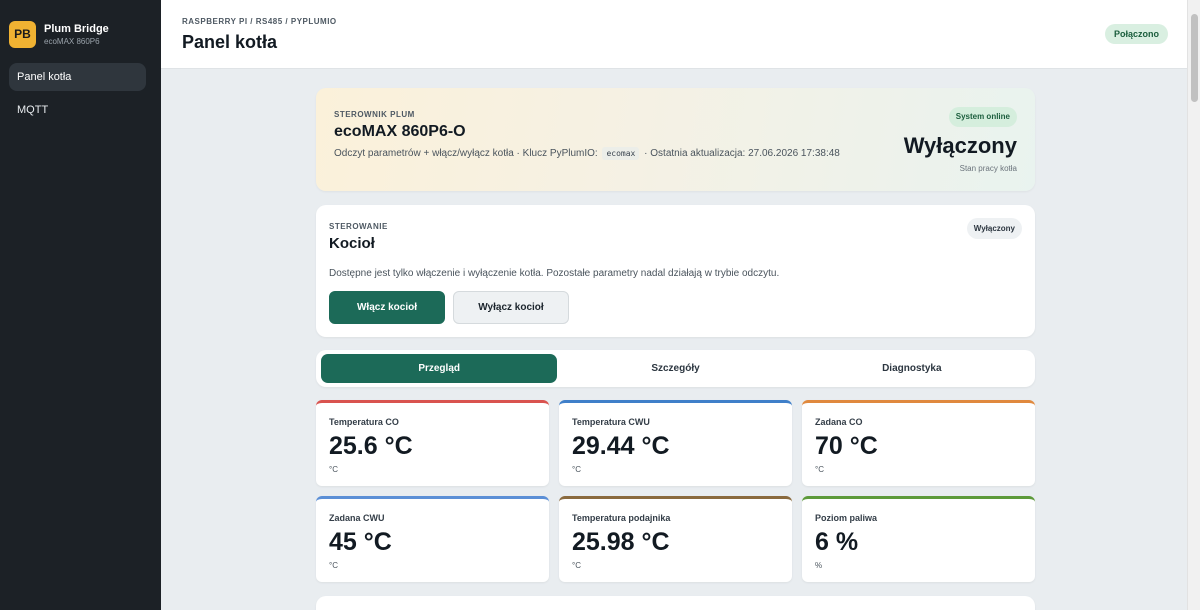 The height and width of the screenshot is (610, 1200). What do you see at coordinates (621, 542) in the screenshot?
I see `metric-value: 25.98 °C` at bounding box center [621, 542].